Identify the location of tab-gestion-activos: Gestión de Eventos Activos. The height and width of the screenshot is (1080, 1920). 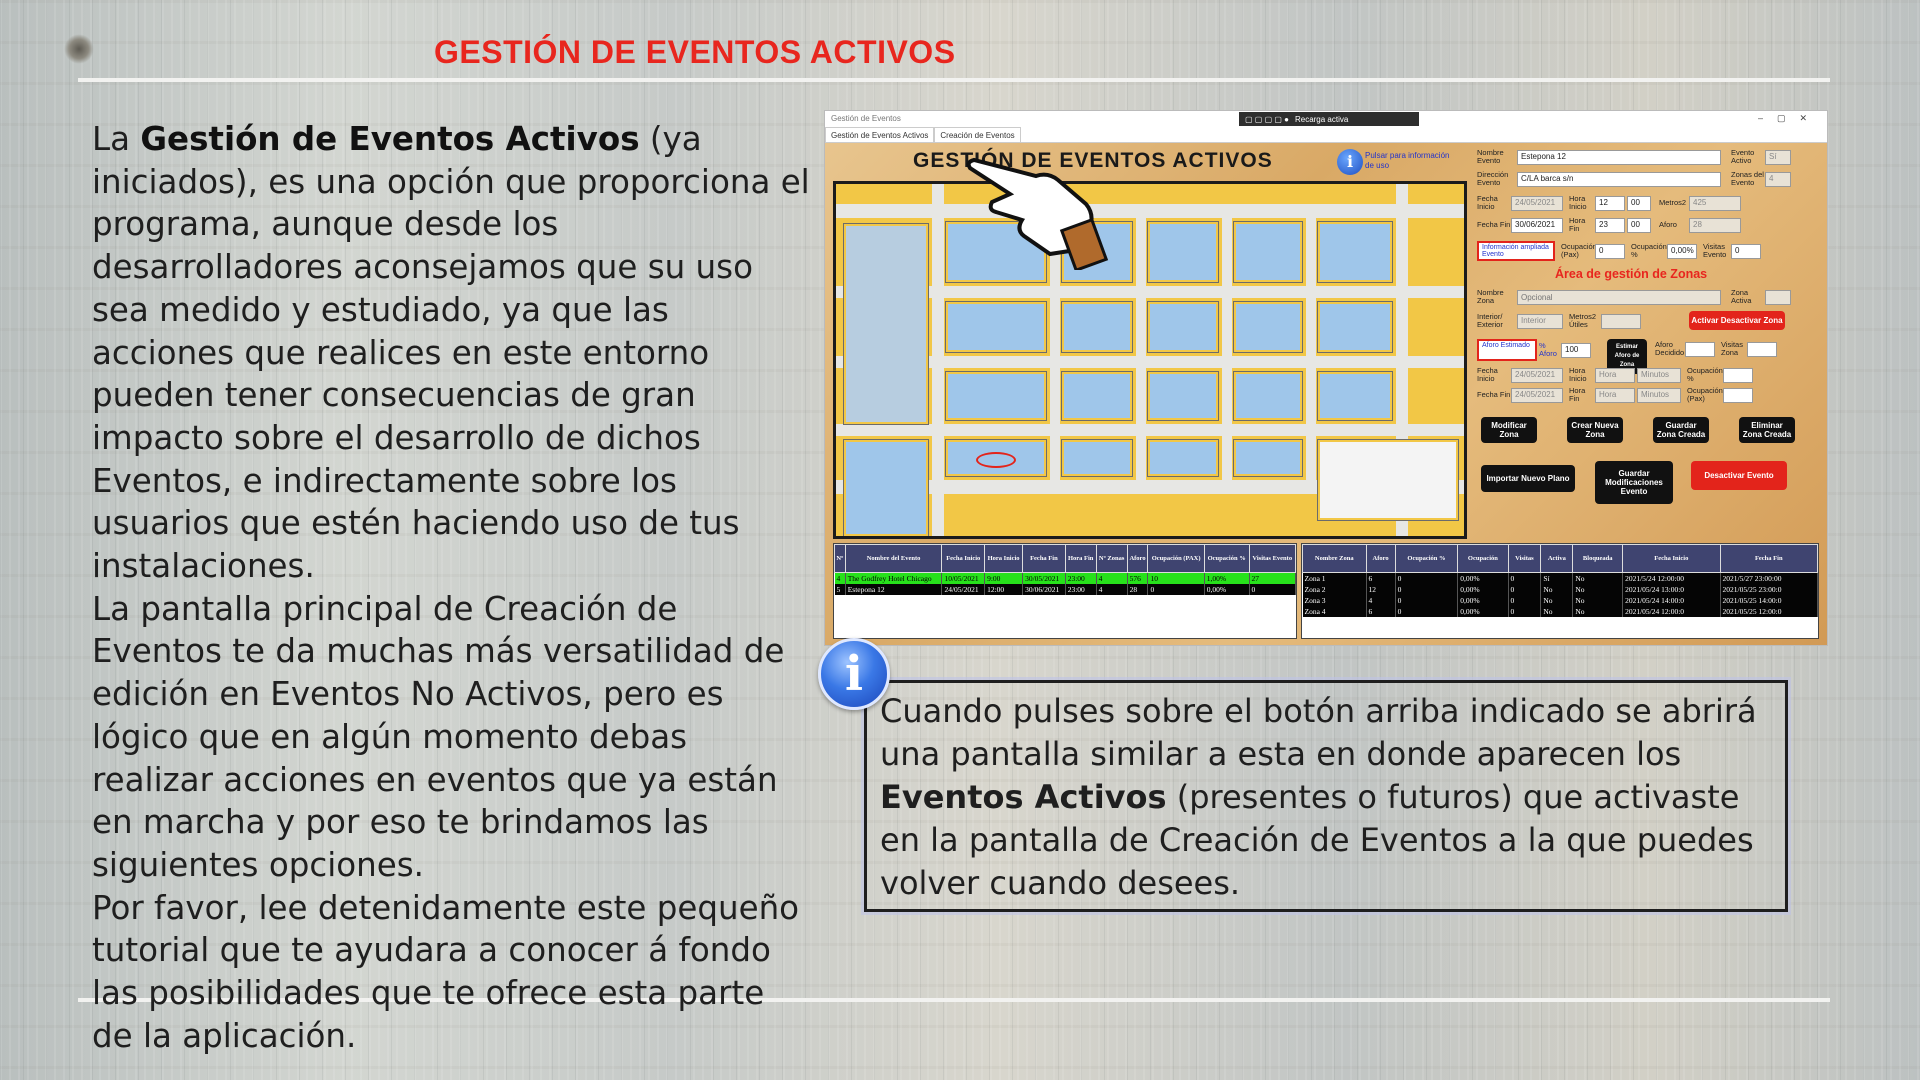
(880, 134).